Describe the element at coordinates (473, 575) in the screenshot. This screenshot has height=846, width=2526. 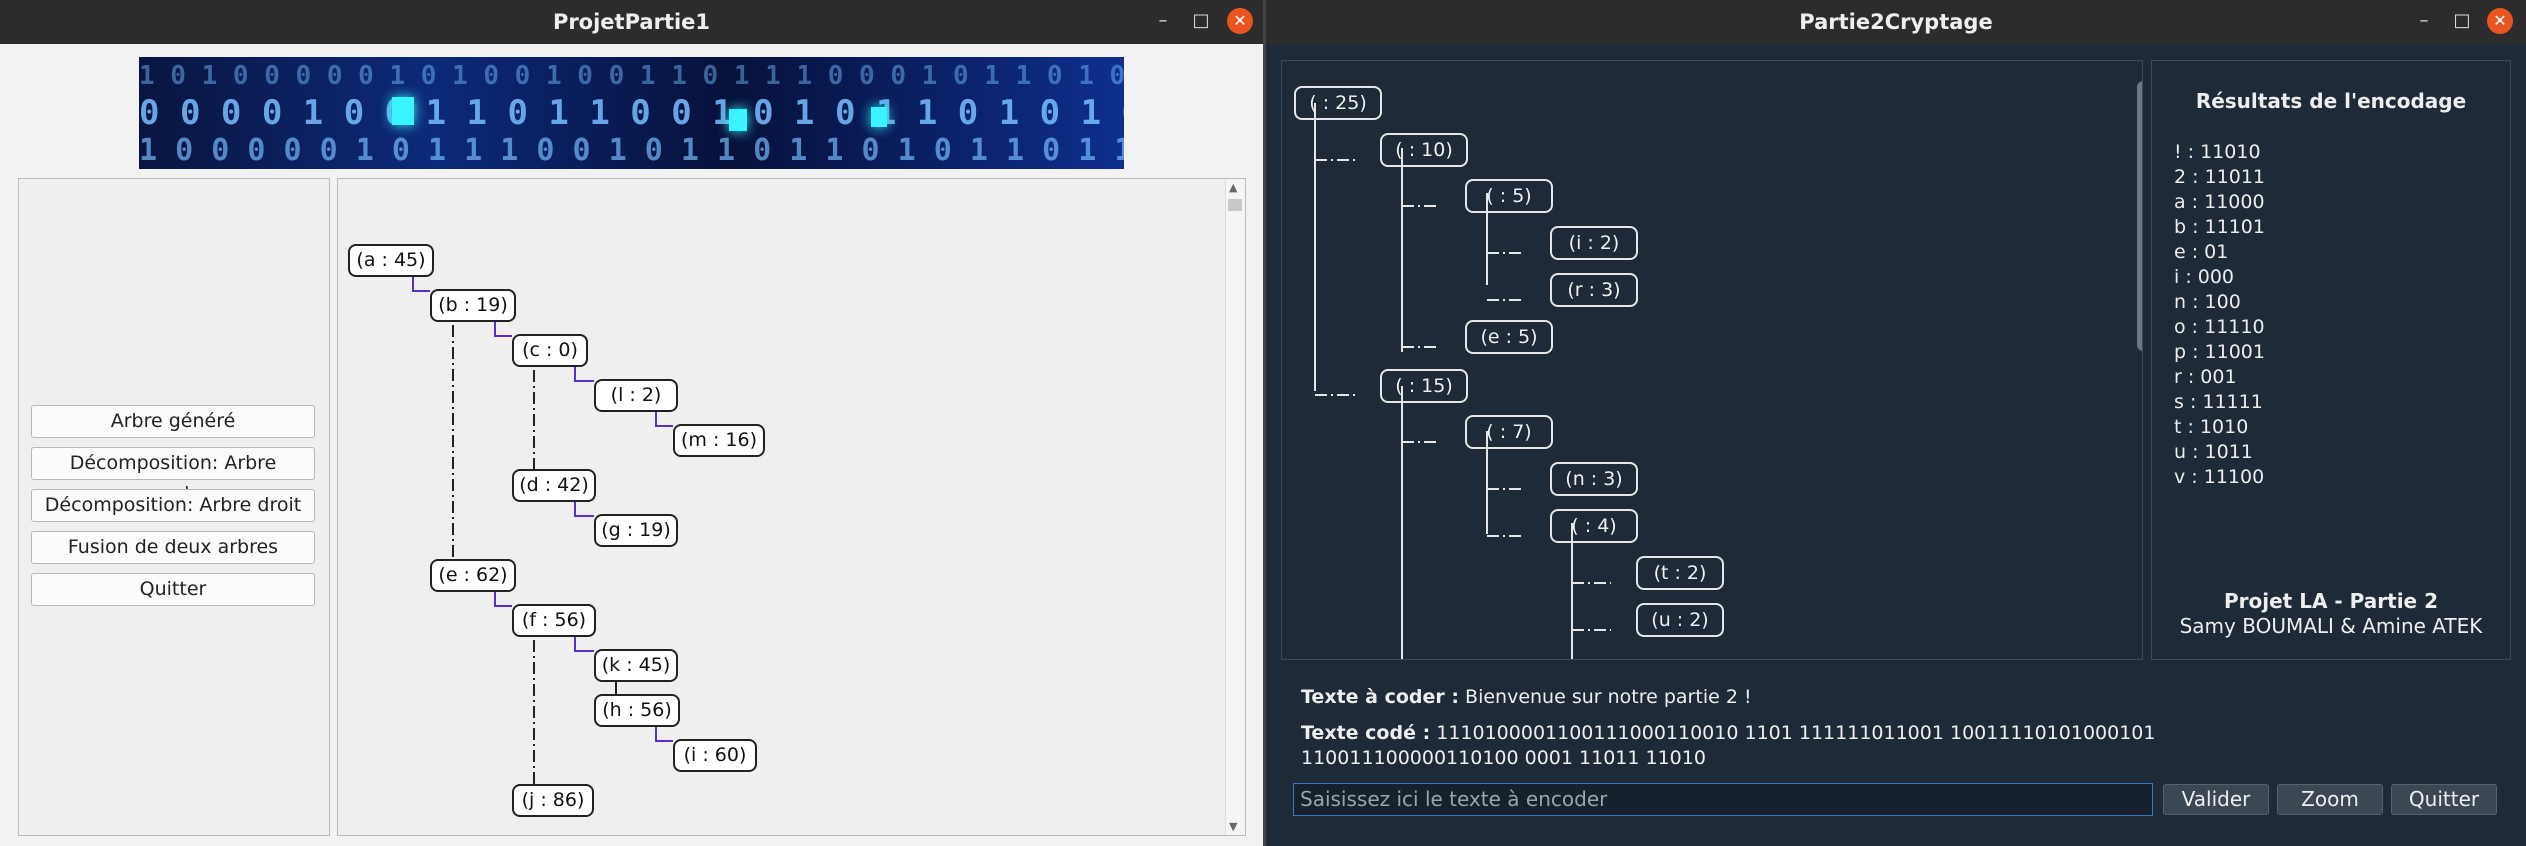
I see `tree-node: (e : 62)` at that location.